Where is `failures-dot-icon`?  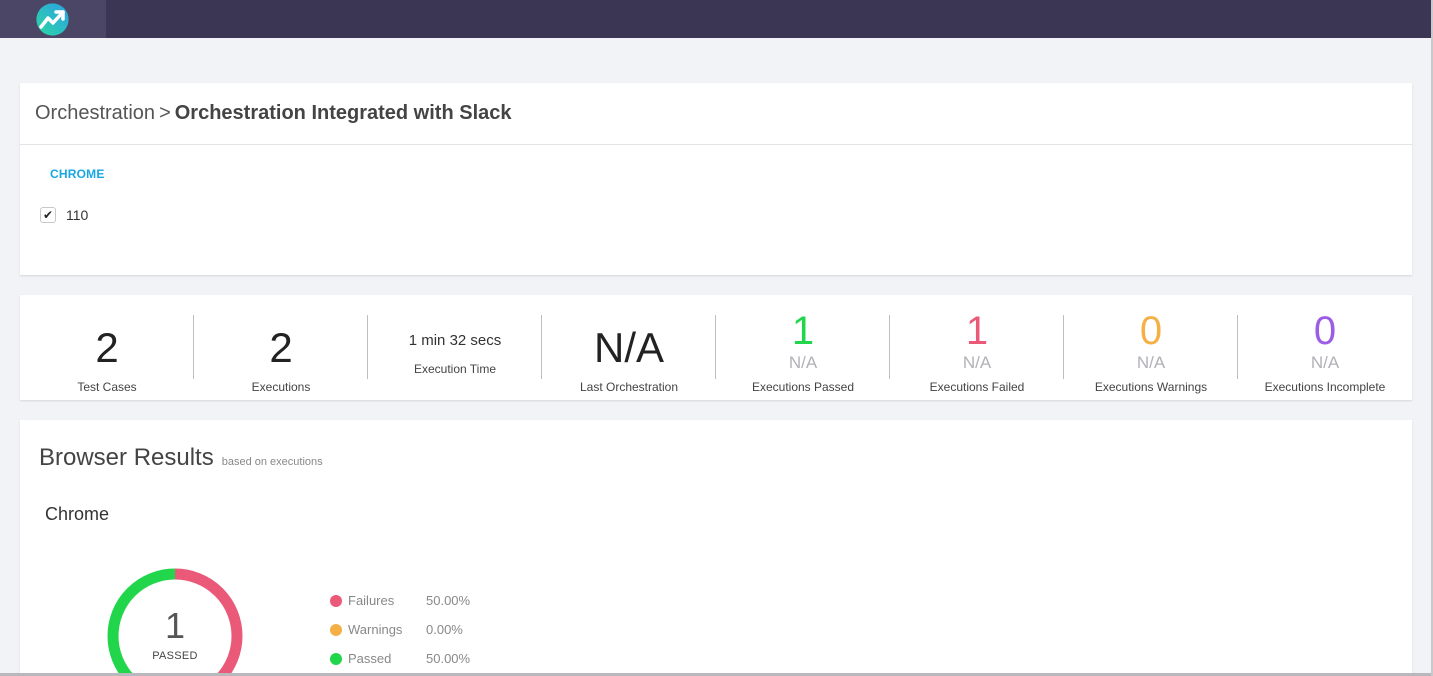
failures-dot-icon is located at coordinates (336, 600).